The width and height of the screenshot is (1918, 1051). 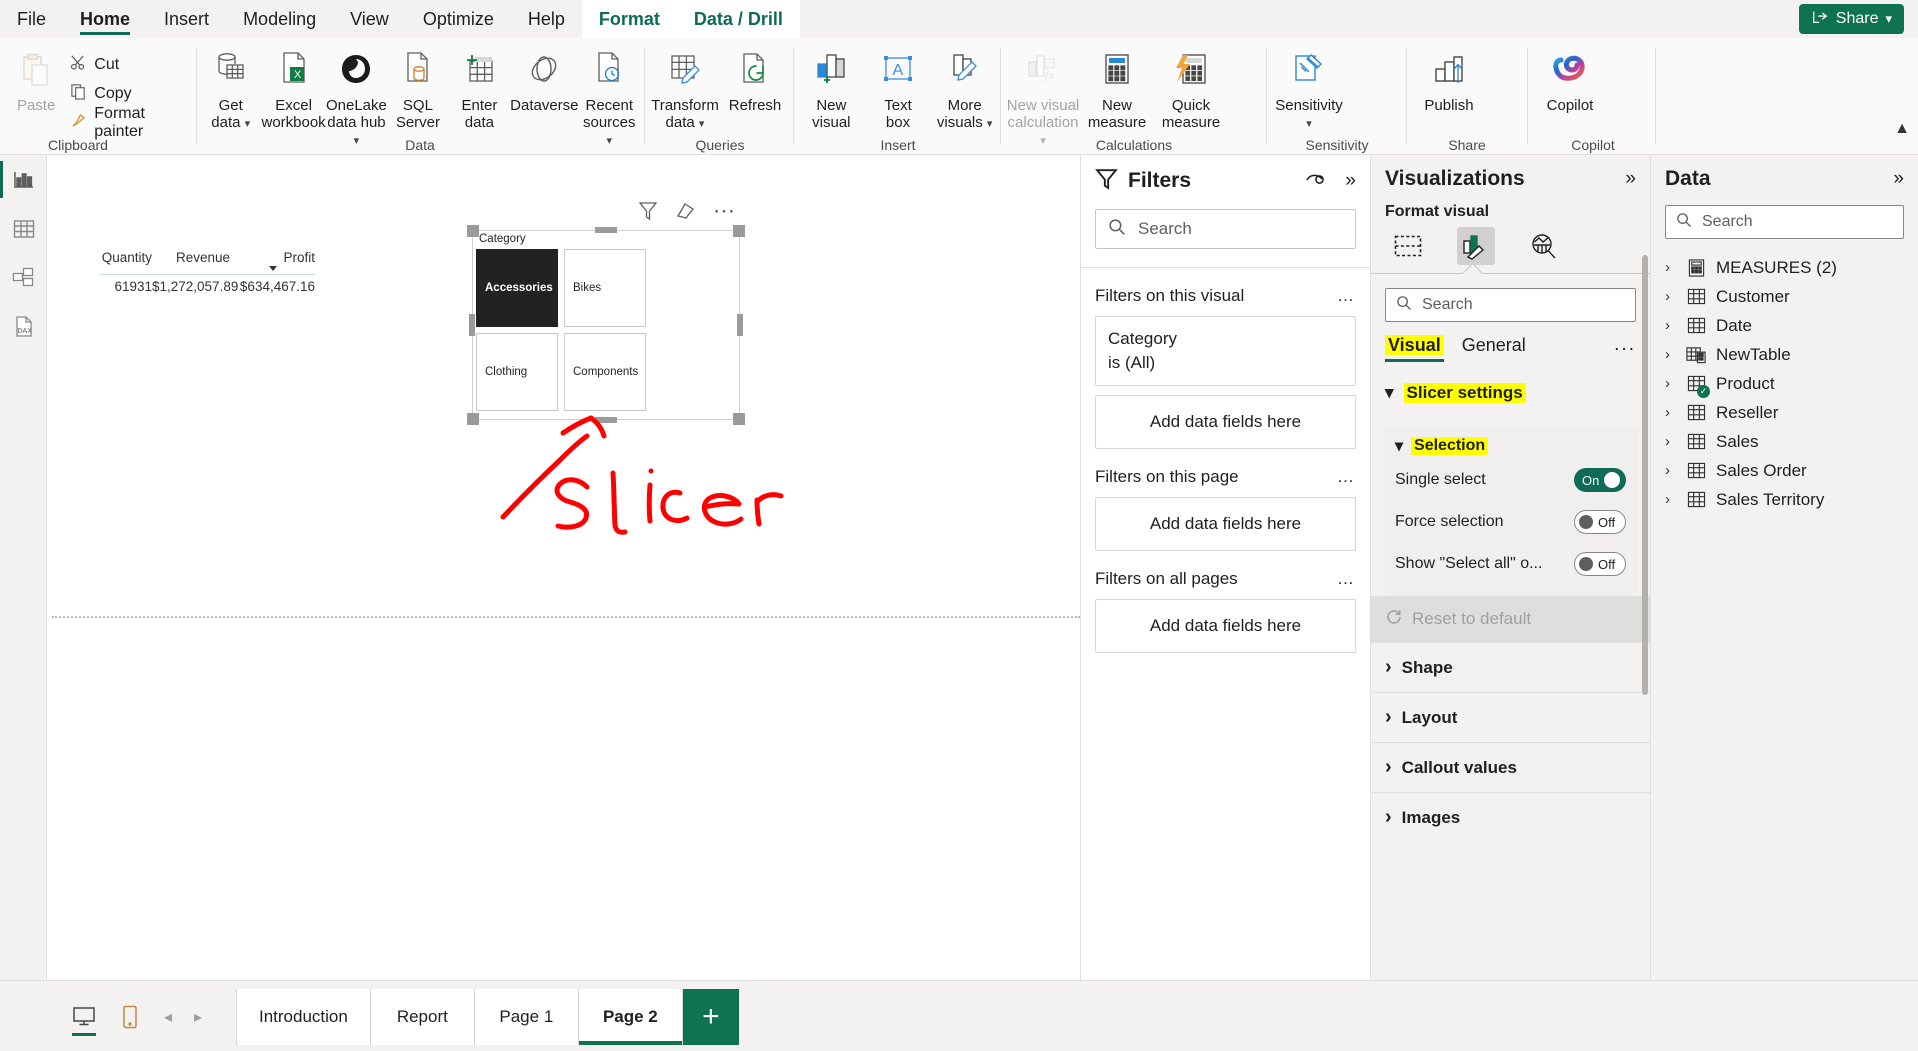 I want to click on ribbon-button-new-visual-calculation: fx New visual calculation ▾, so click(x=1043, y=97).